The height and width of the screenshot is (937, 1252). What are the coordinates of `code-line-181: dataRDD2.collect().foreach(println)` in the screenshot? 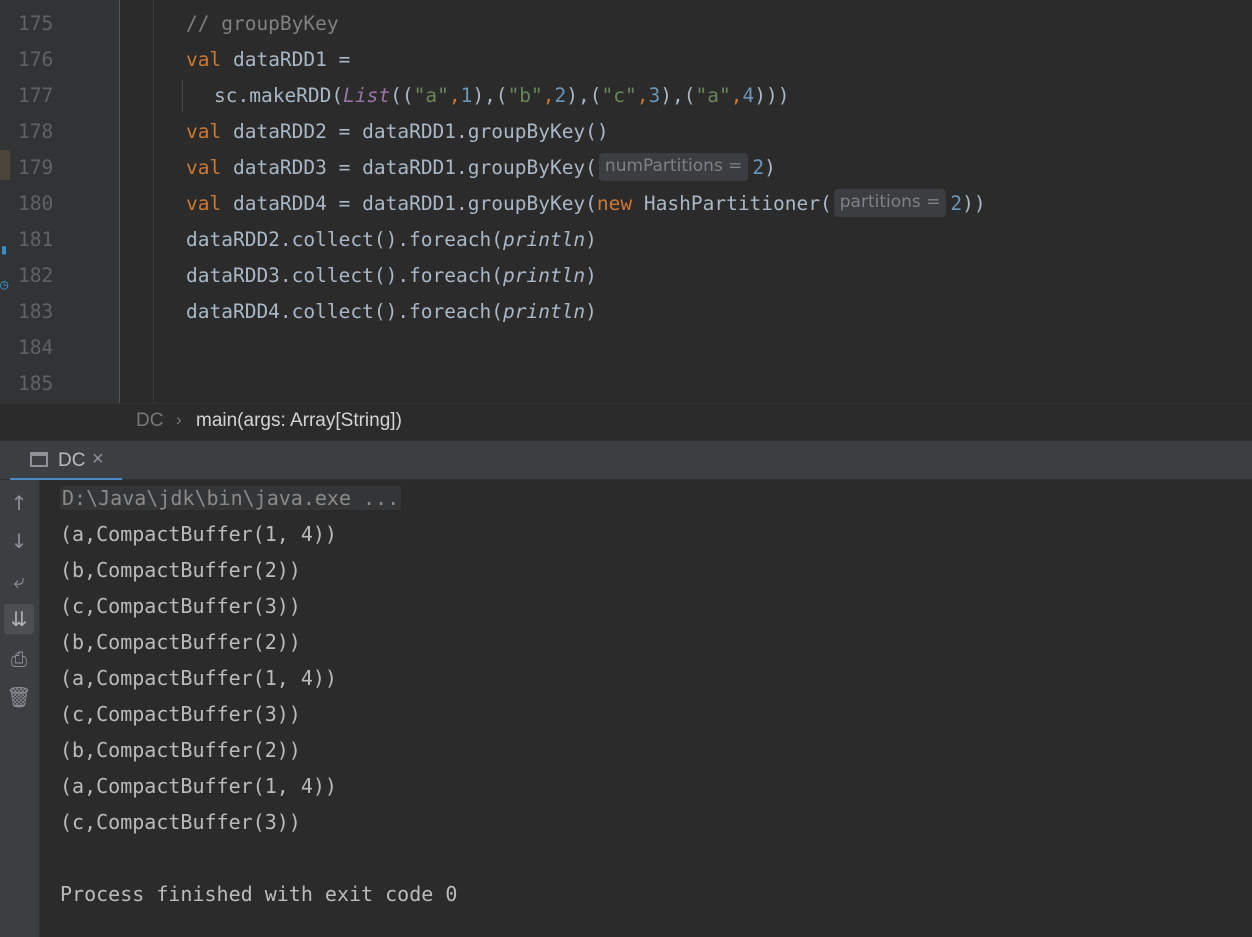 It's located at (391, 240).